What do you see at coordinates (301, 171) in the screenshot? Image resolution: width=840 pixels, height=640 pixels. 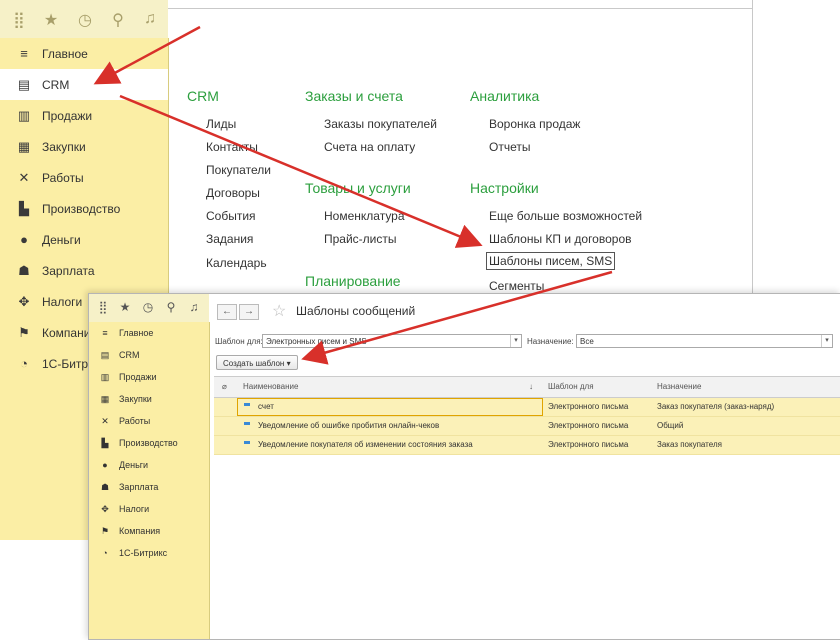 I see `arrow-to-message-templates` at bounding box center [301, 171].